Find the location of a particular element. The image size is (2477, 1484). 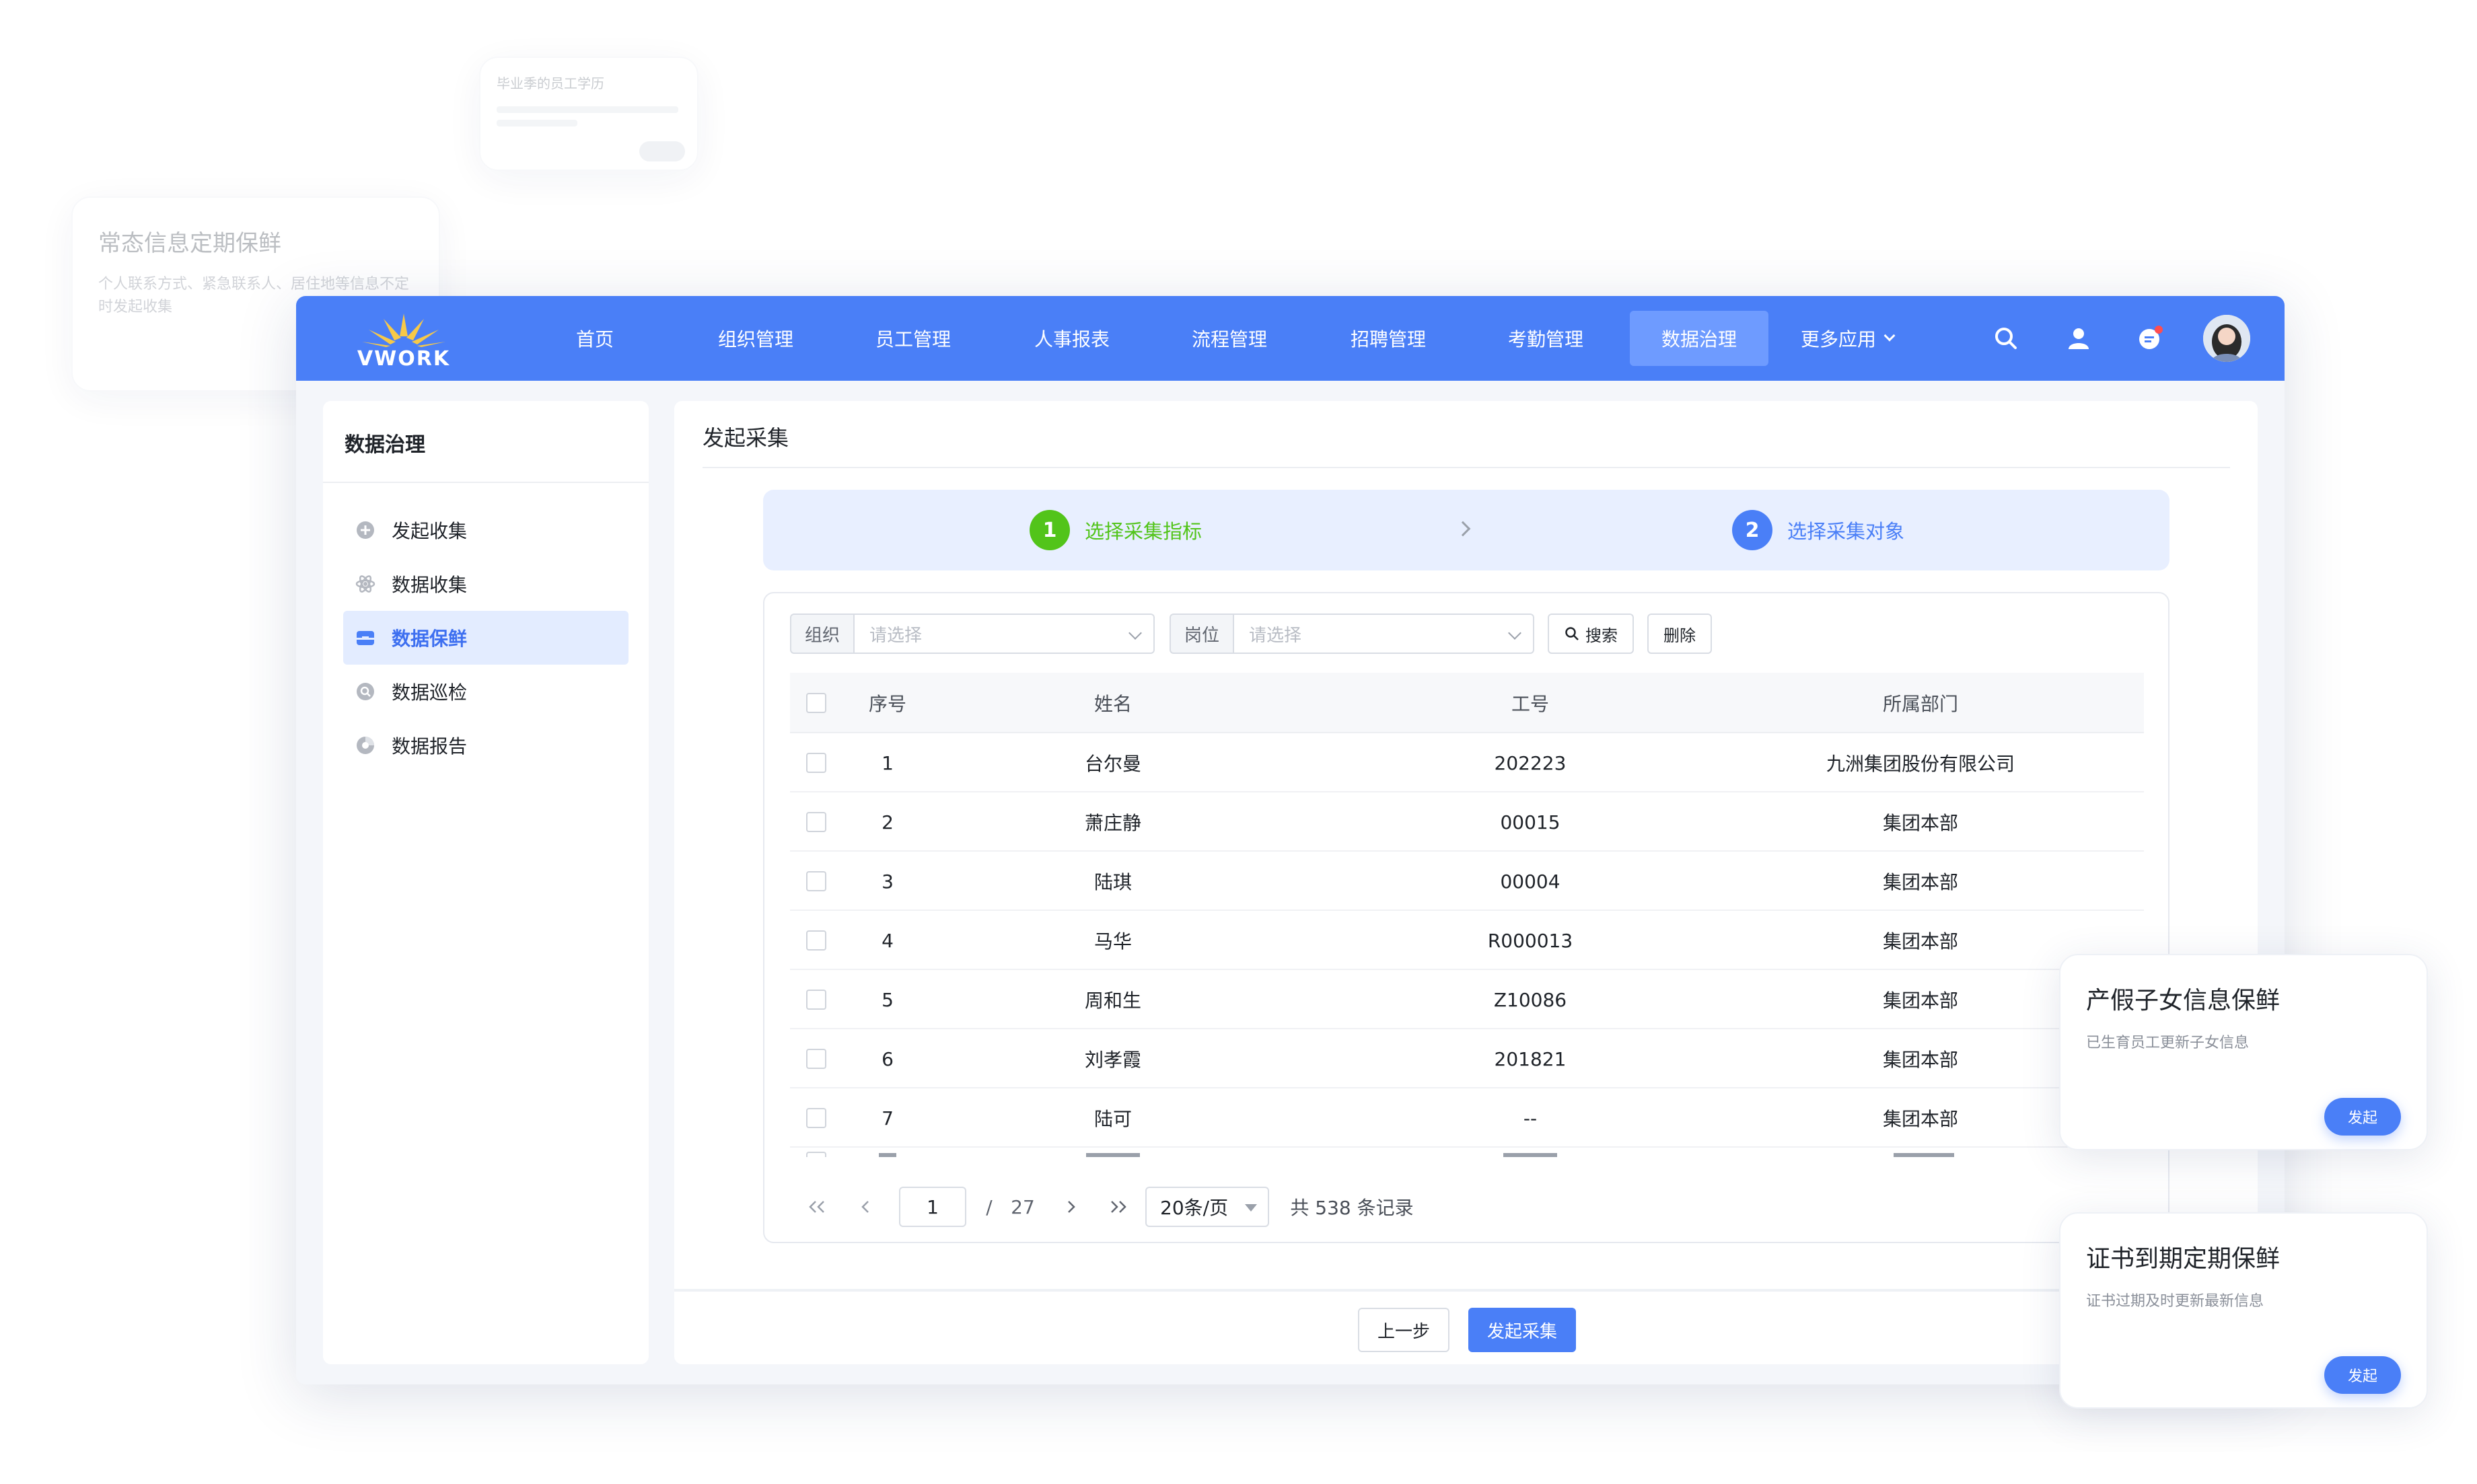

bg-card-routine-title: 常态信息定期保鲜 is located at coordinates (189, 244).